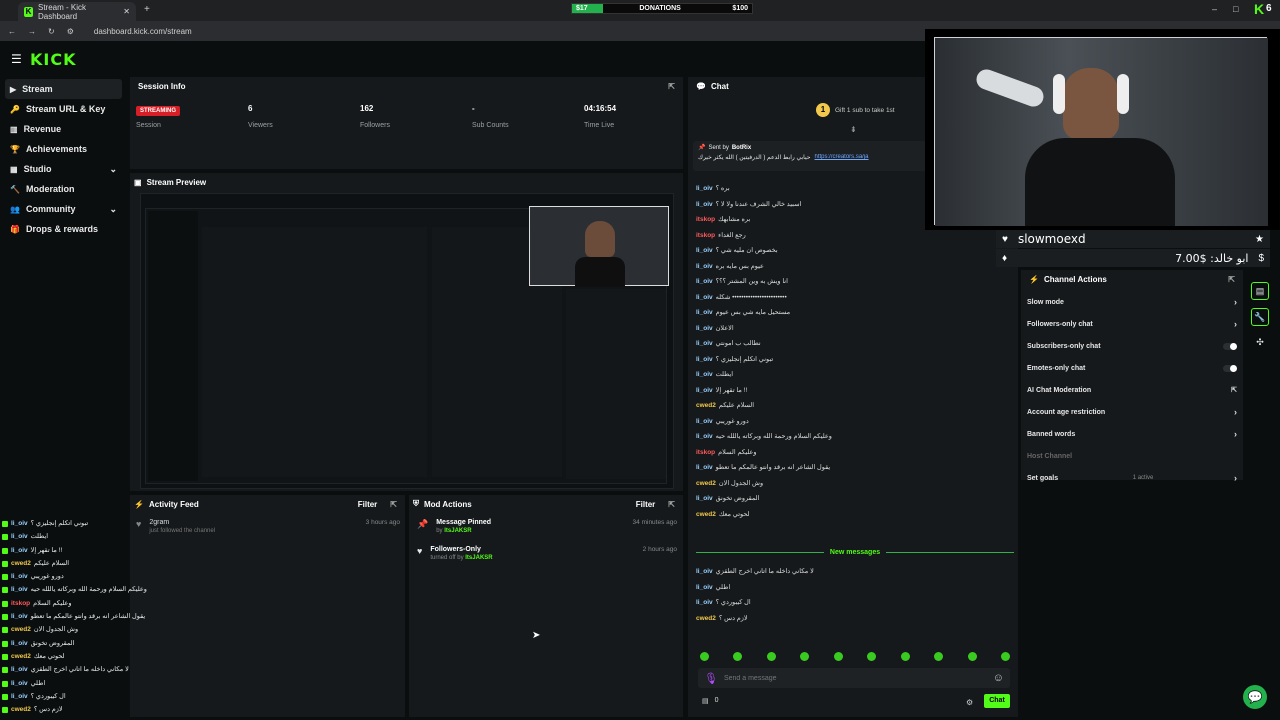  I want to click on back-icon: ←, so click(12, 31).